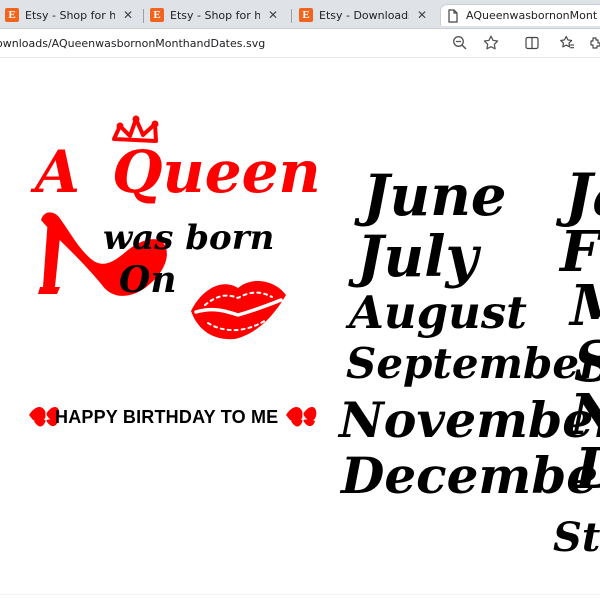  Describe the element at coordinates (238, 310) in the screenshot. I see `lips-icon` at that location.